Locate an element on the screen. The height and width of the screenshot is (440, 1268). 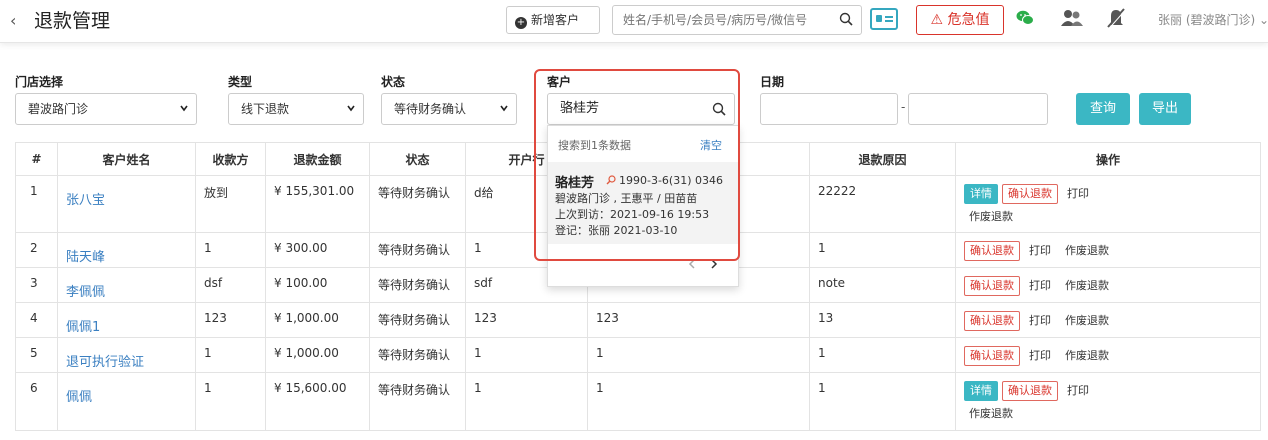
plus-icon: + is located at coordinates (521, 23).